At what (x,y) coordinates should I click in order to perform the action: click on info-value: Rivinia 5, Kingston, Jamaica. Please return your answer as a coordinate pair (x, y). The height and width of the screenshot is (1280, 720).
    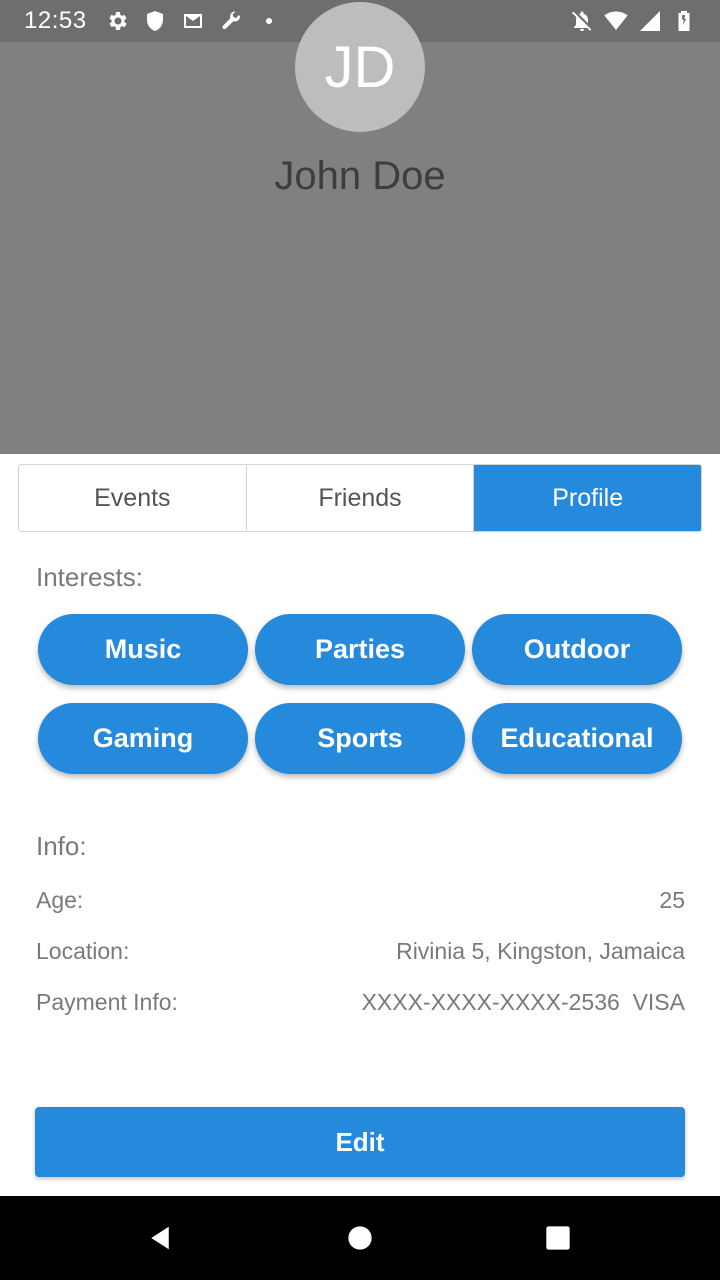
    Looking at the image, I should click on (540, 951).